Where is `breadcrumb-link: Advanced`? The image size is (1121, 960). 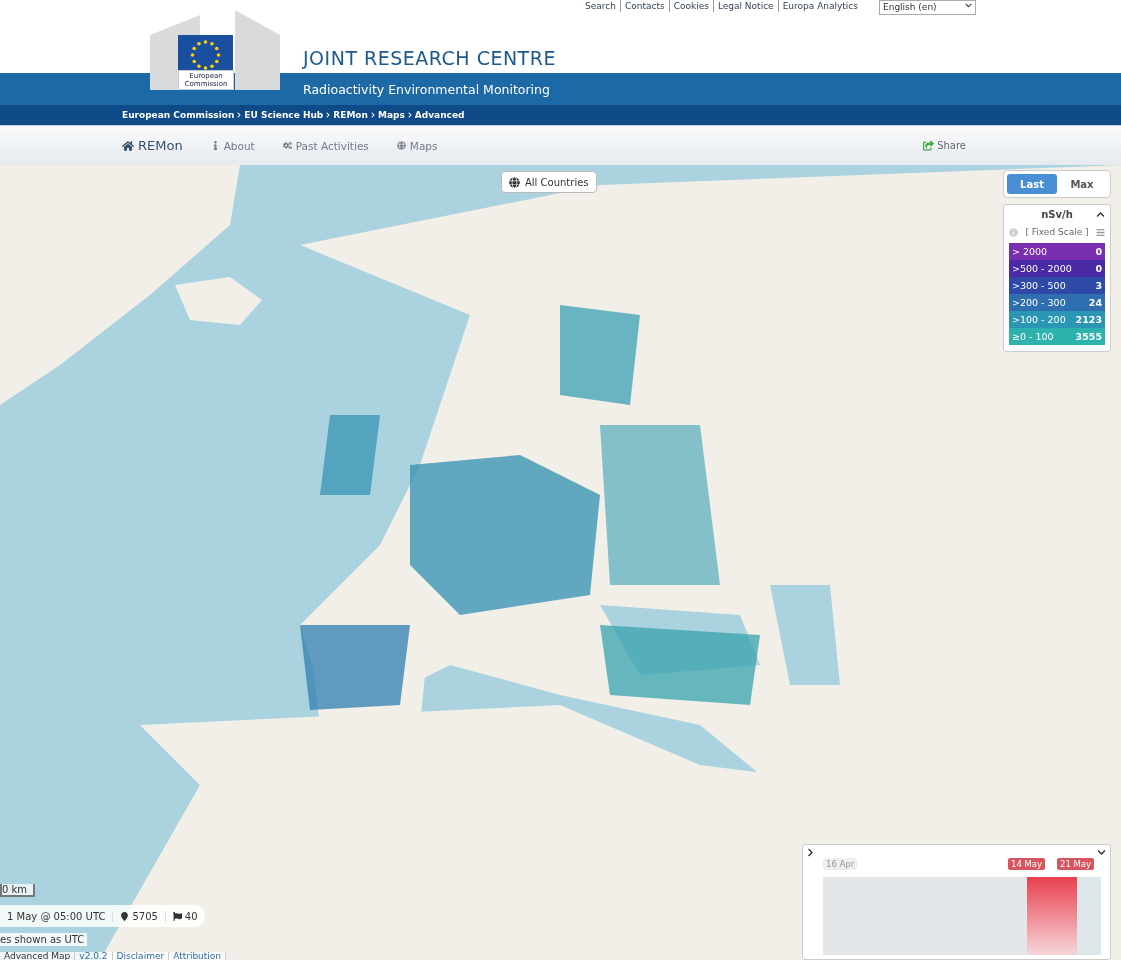
breadcrumb-link: Advanced is located at coordinates (439, 115).